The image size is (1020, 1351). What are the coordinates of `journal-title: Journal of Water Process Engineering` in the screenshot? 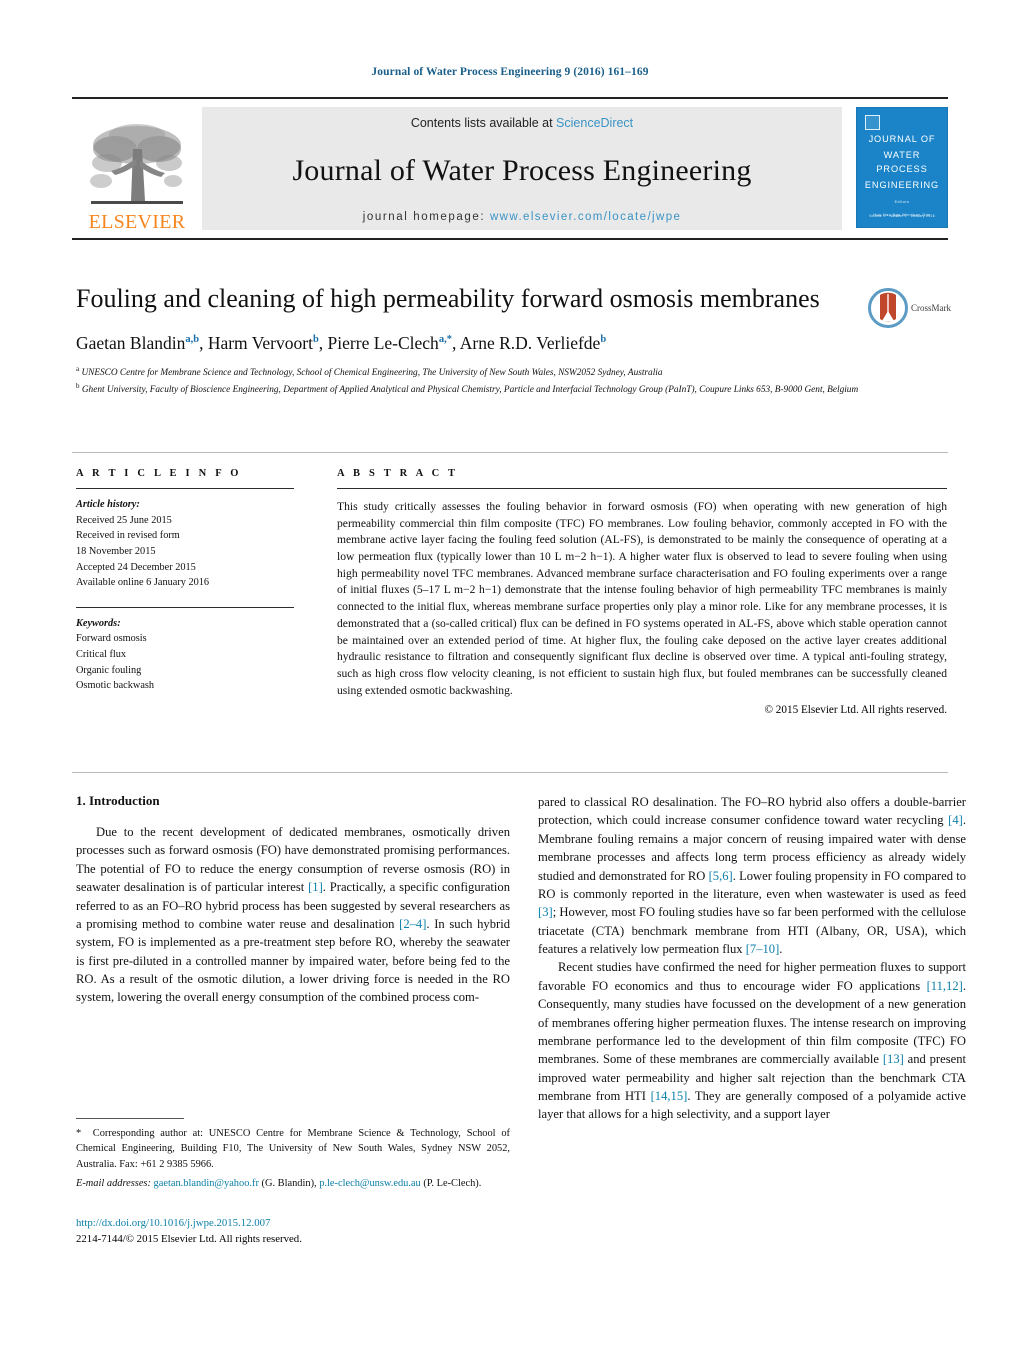 It's located at (522, 170).